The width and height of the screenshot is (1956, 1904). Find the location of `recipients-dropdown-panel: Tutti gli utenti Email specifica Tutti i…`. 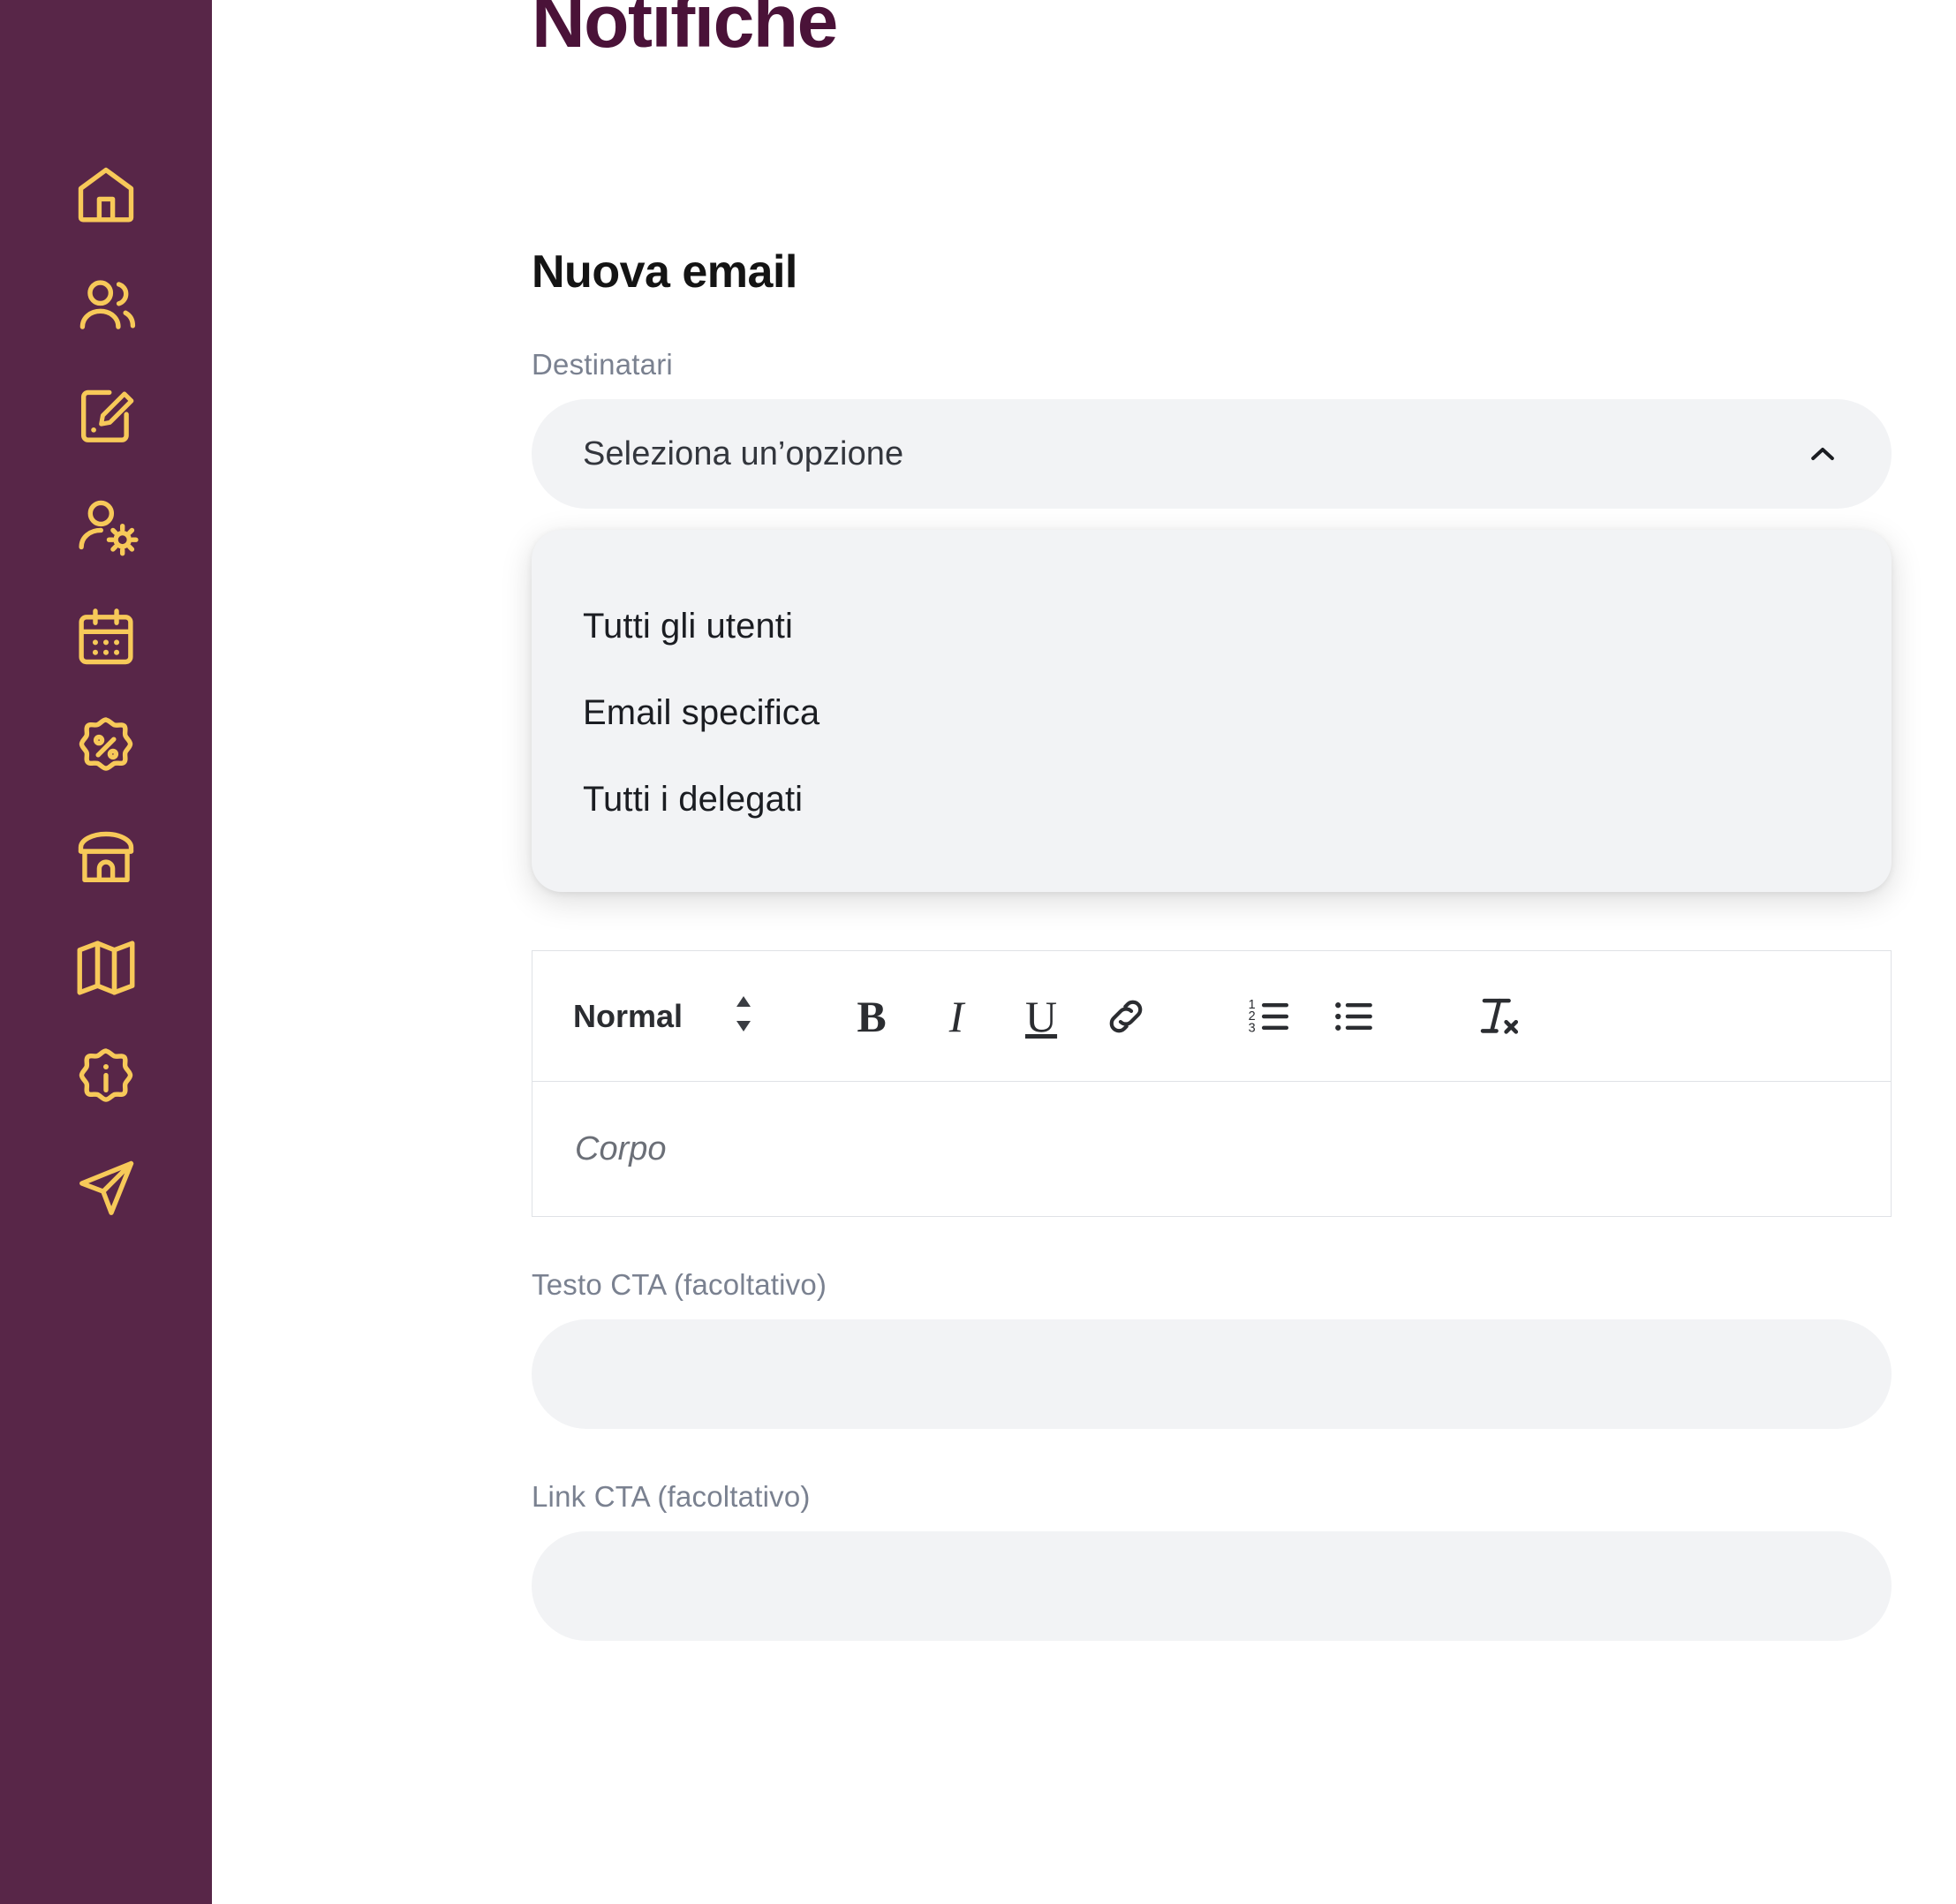

recipients-dropdown-panel: Tutti gli utenti Email specifica Tutti i… is located at coordinates (1212, 711).